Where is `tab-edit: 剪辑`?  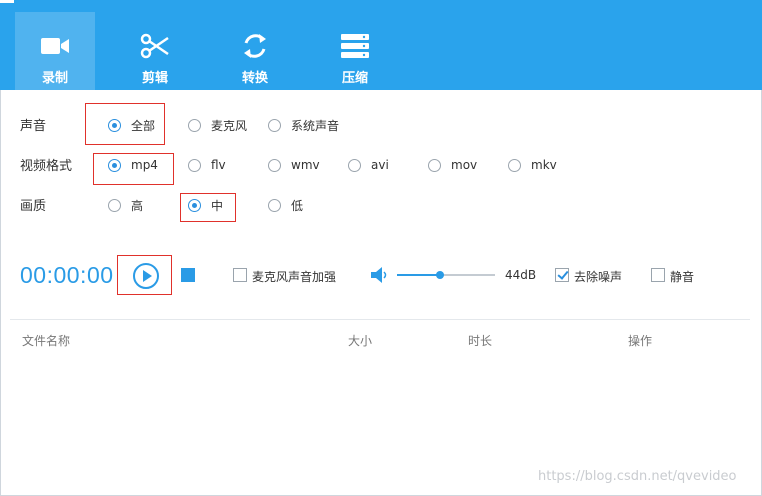
tab-edit: 剪辑 is located at coordinates (155, 51).